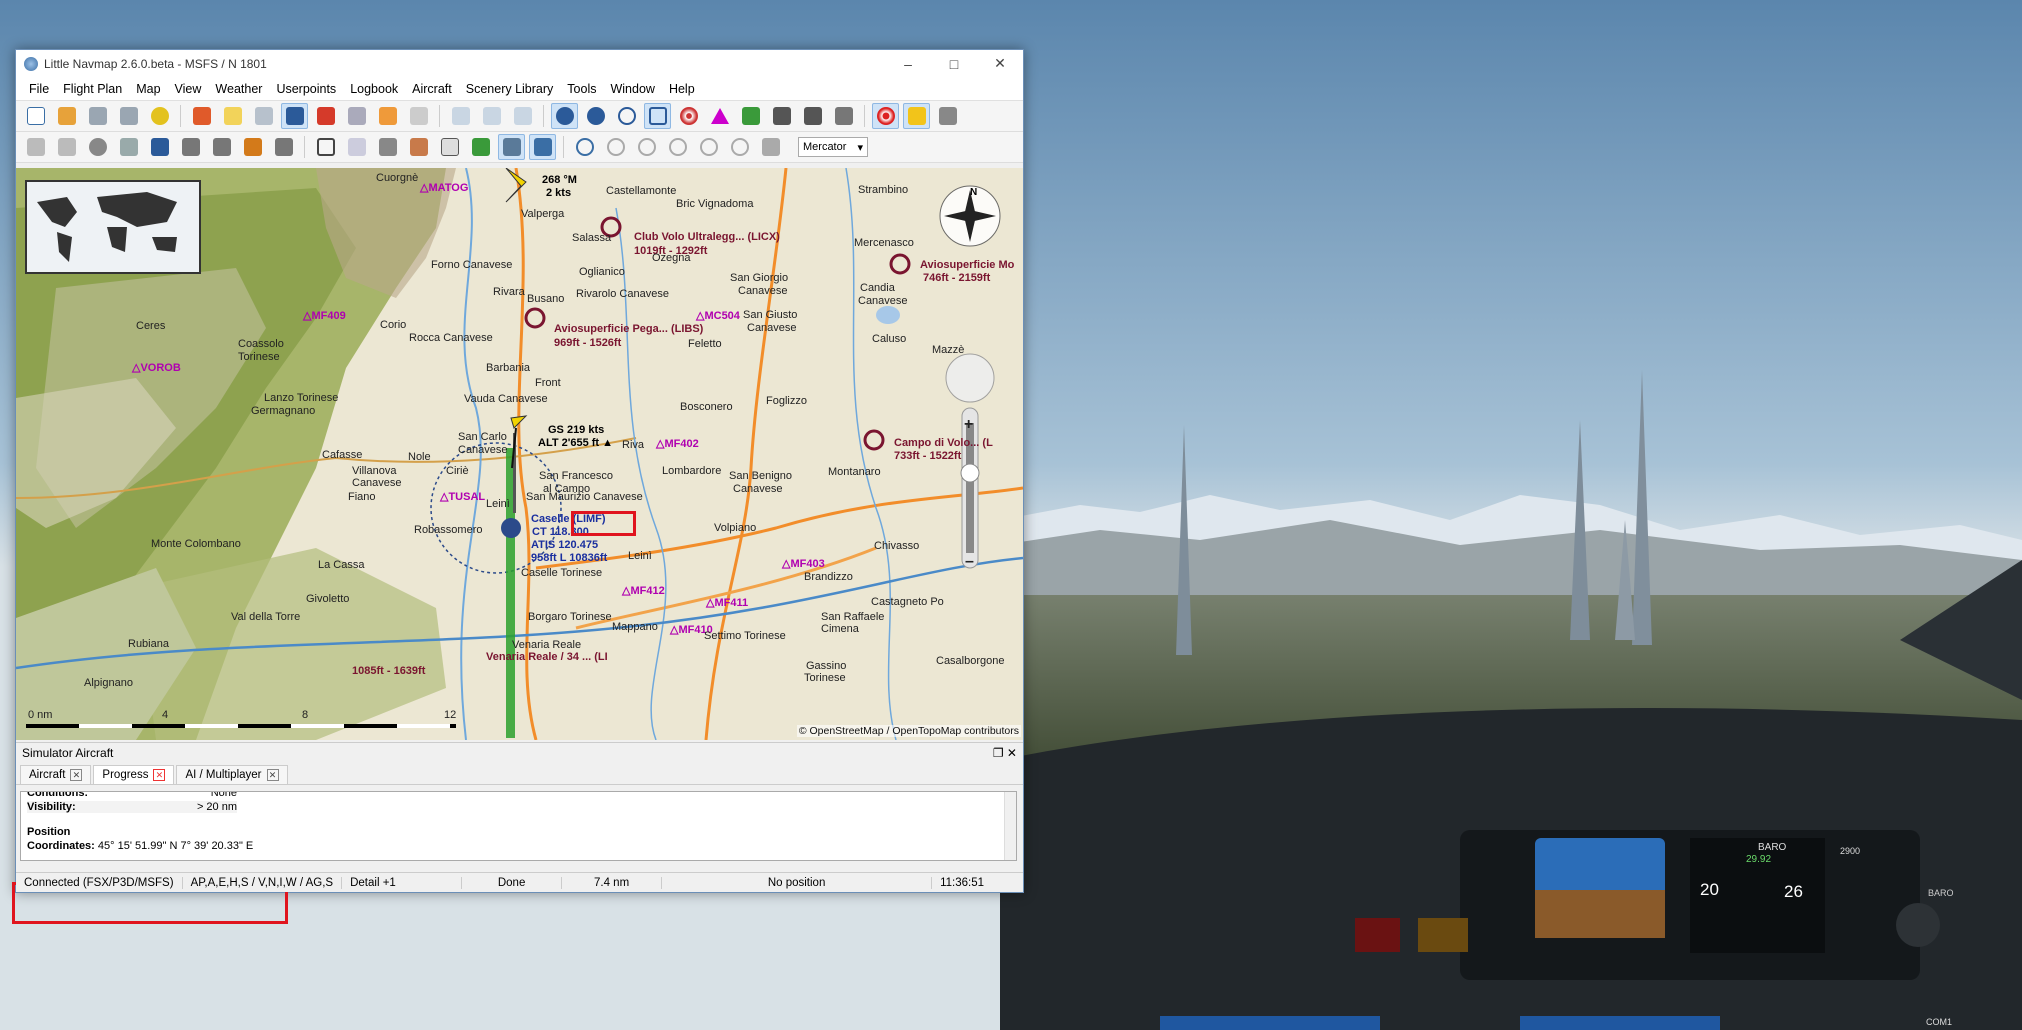 The image size is (2022, 1030). What do you see at coordinates (97, 116) in the screenshot?
I see `save-plan-icon` at bounding box center [97, 116].